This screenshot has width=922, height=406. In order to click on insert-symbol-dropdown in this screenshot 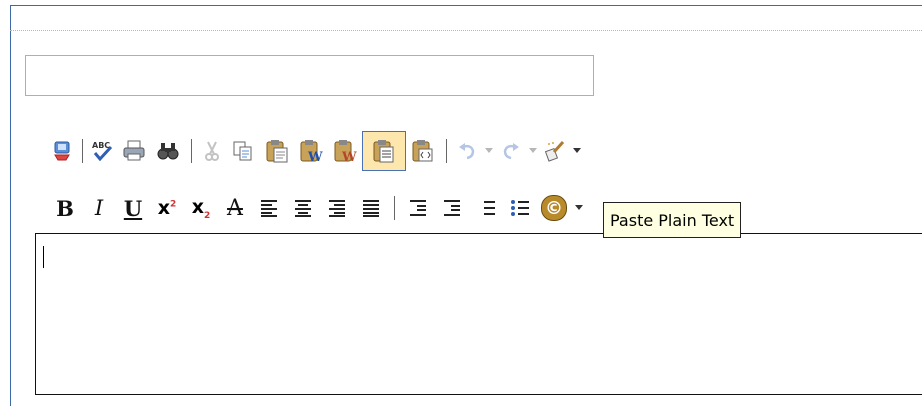, I will do `click(579, 208)`.